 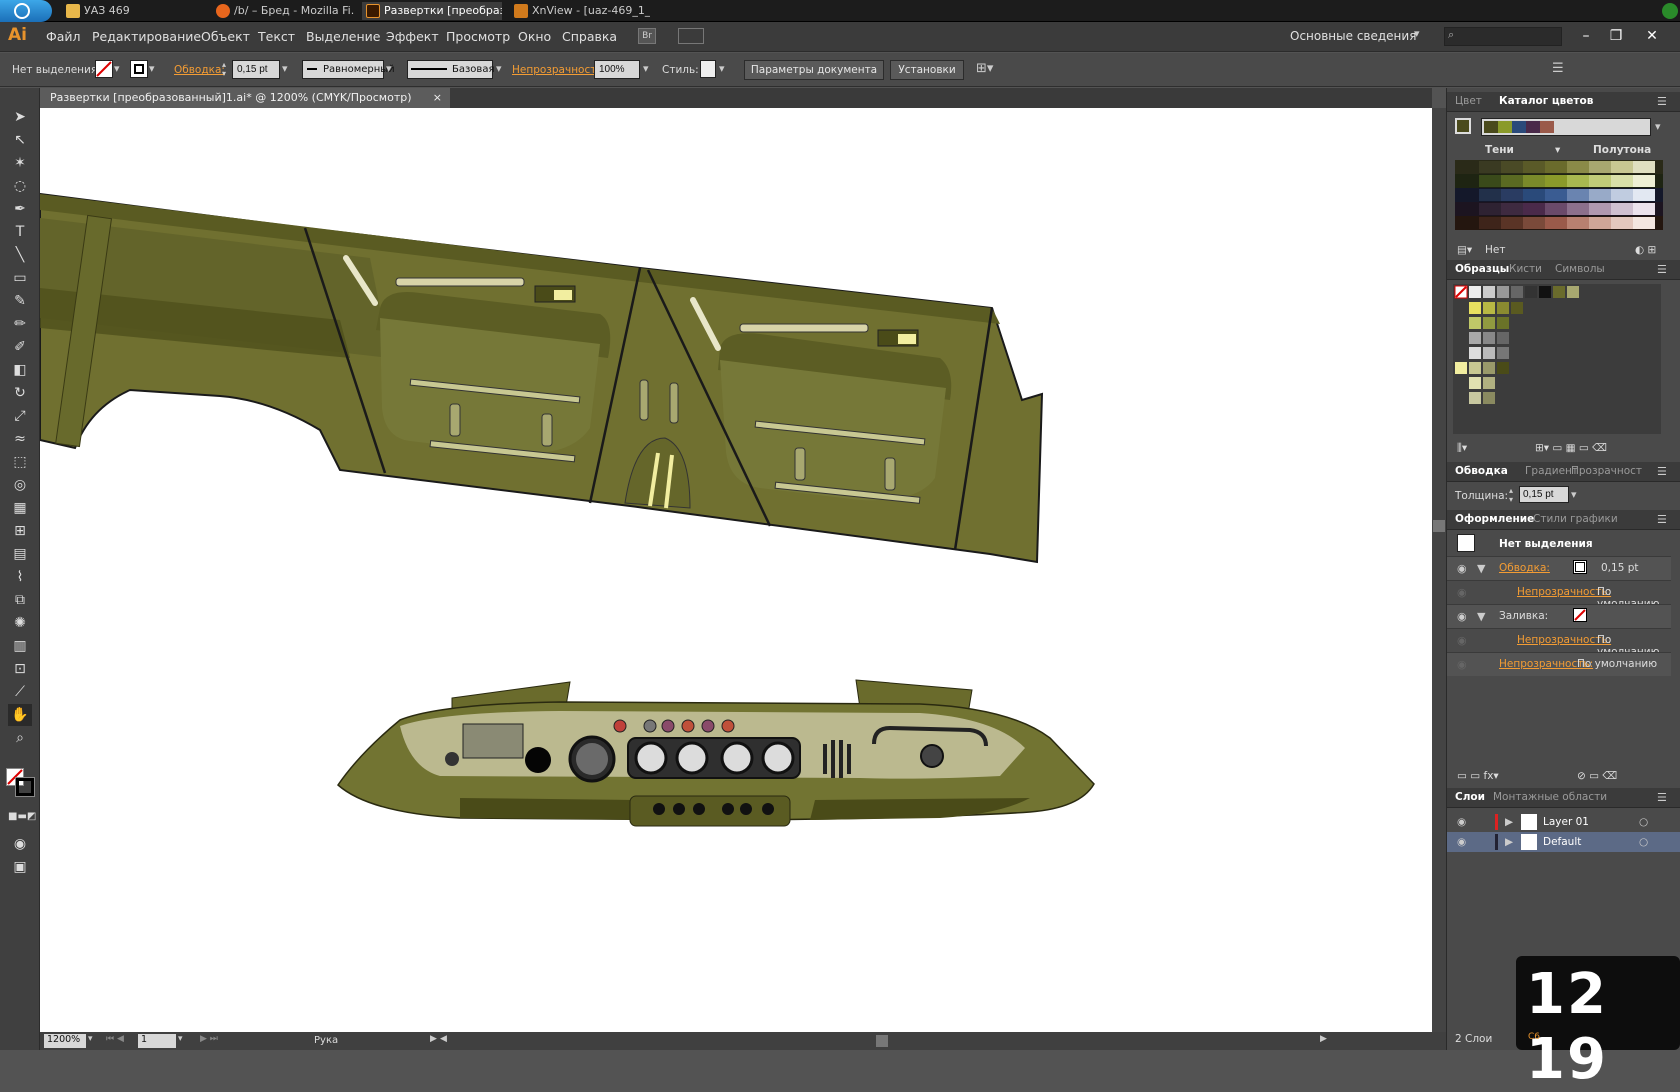 What do you see at coordinates (157, 1041) in the screenshot?
I see `artboard-field: 1` at bounding box center [157, 1041].